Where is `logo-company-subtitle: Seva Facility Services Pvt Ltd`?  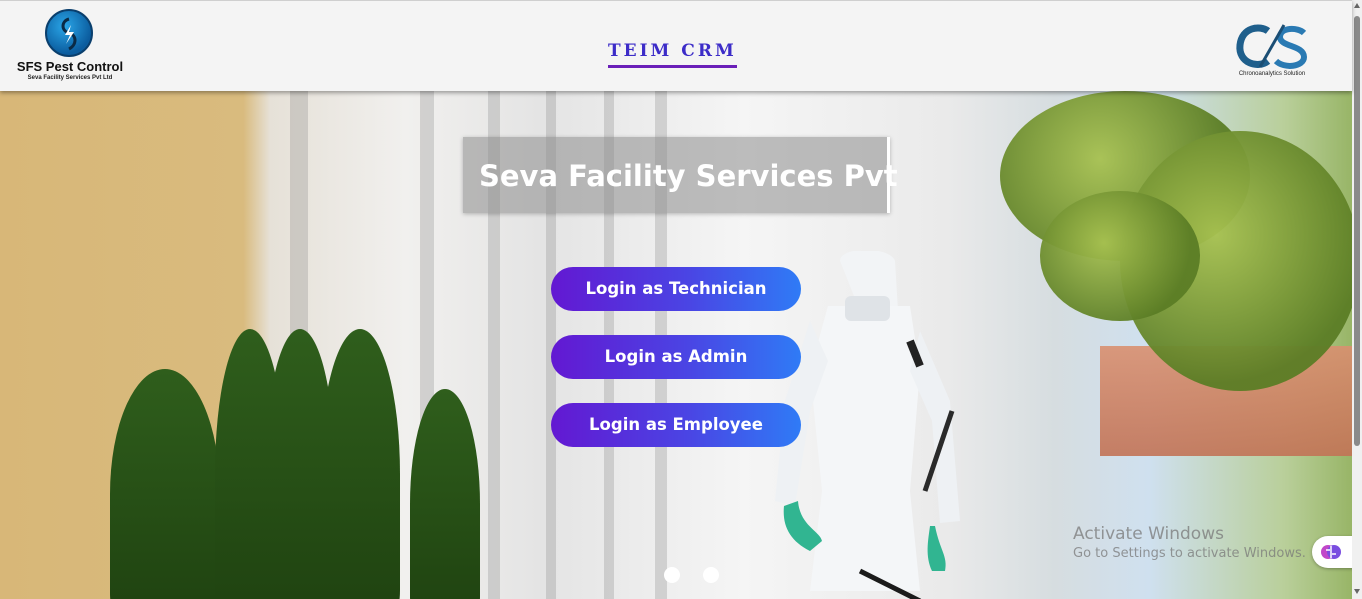
logo-company-subtitle: Seva Facility Services Pvt Ltd is located at coordinates (70, 78).